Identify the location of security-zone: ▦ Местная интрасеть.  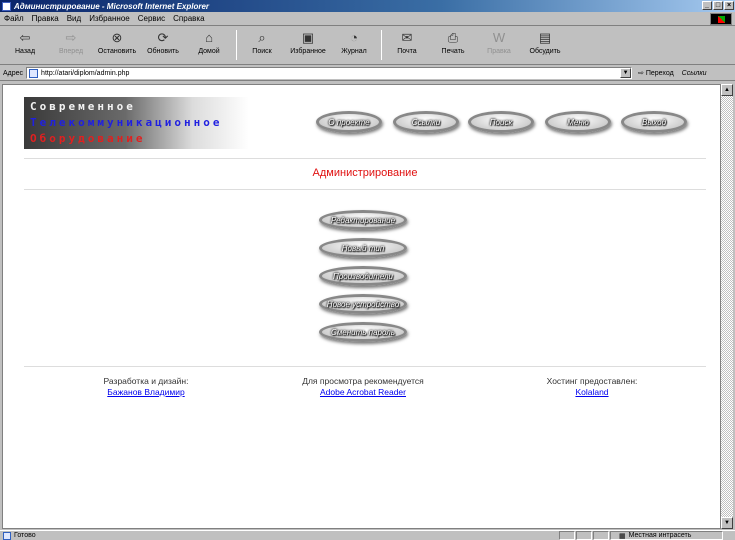
(666, 535).